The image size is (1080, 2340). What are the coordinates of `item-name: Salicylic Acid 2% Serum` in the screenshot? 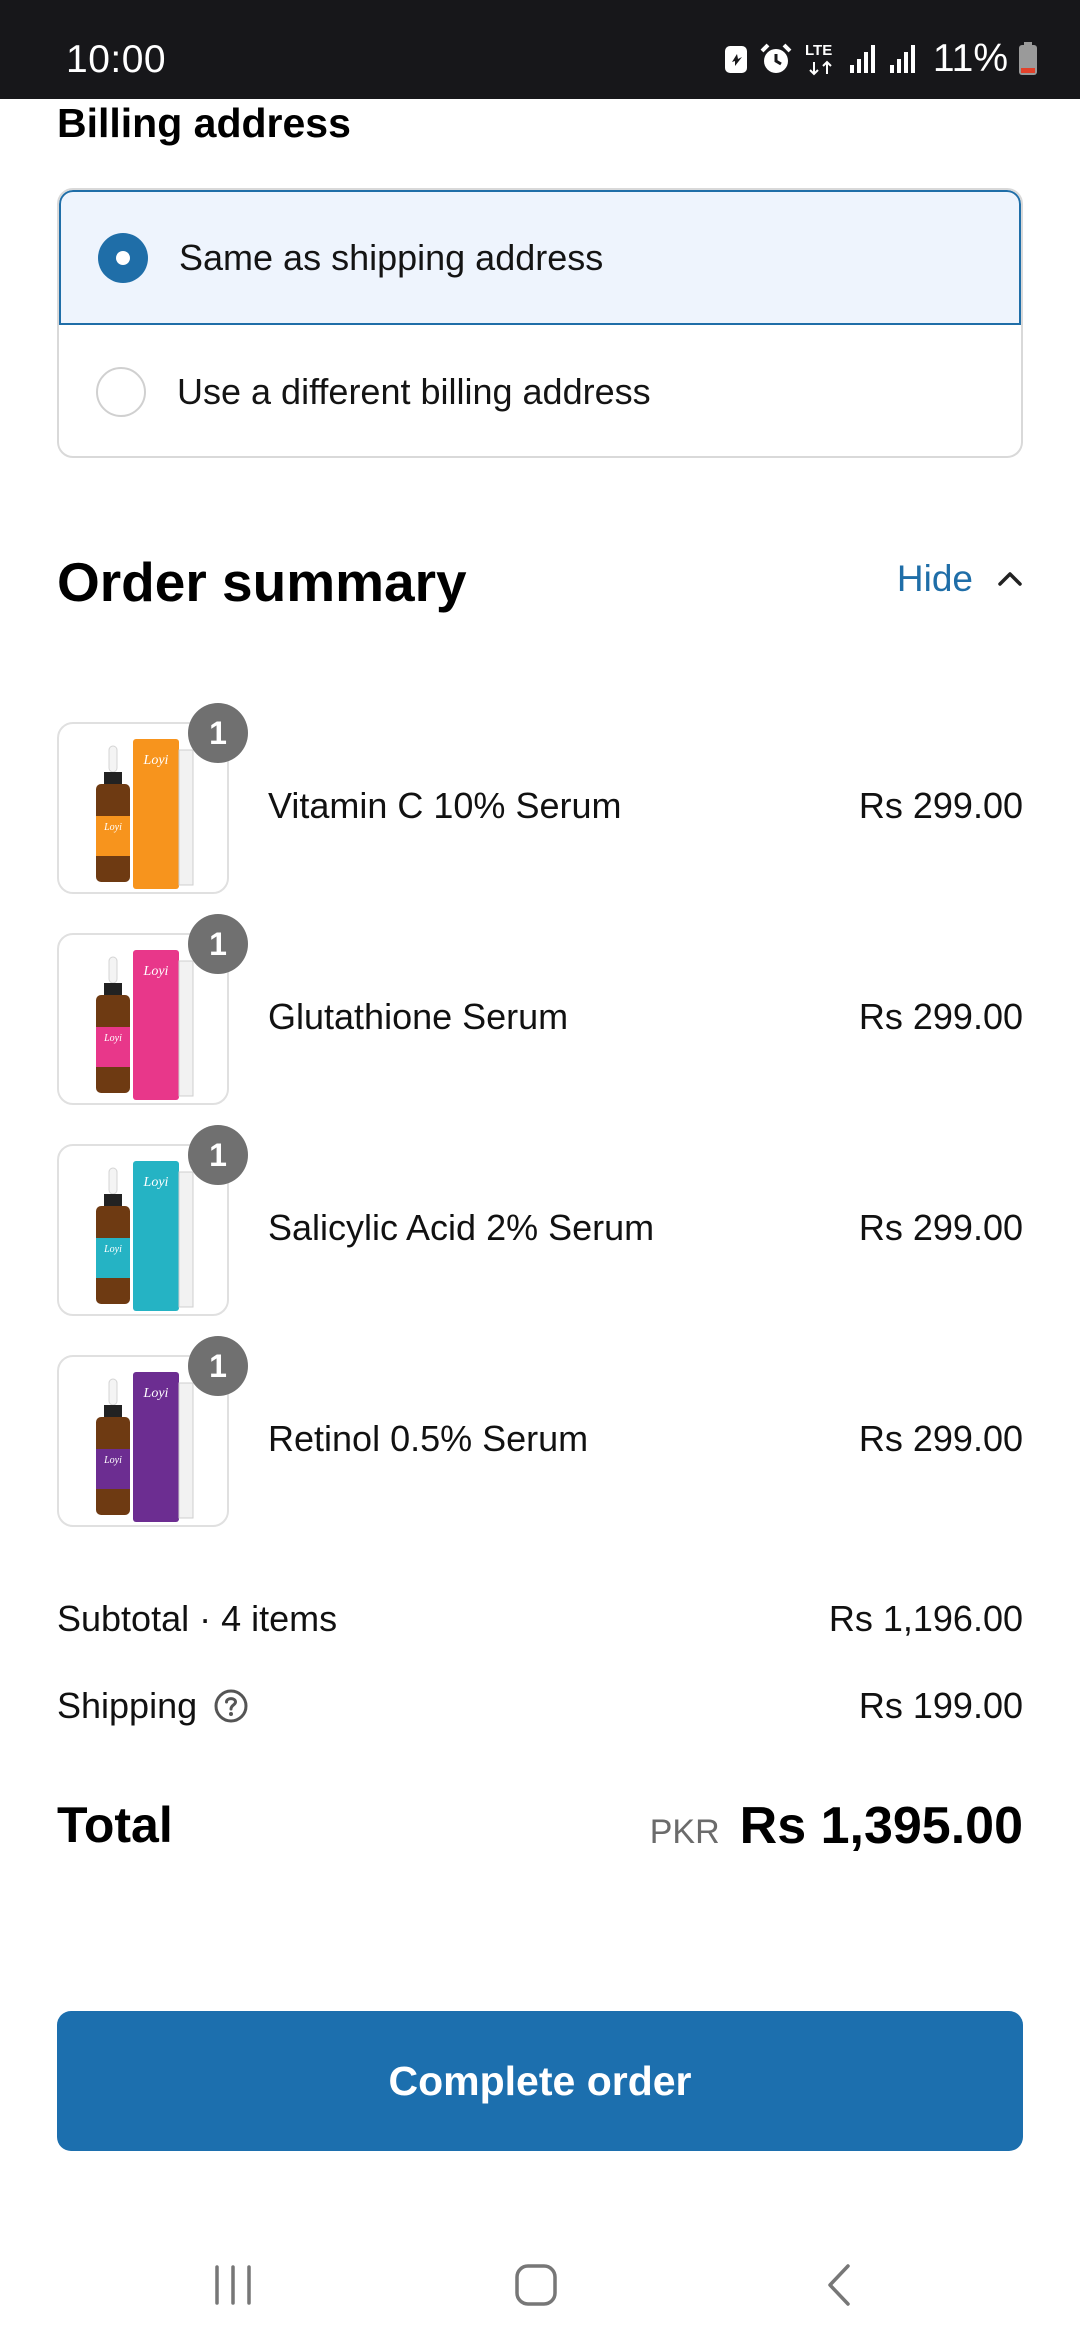 It's located at (461, 1227).